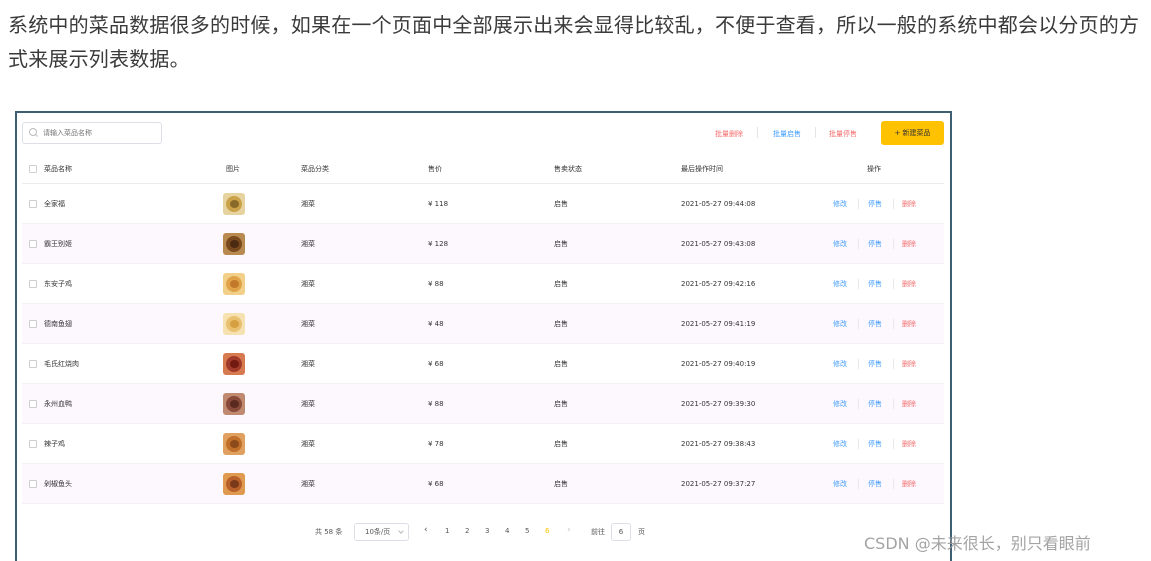 The height and width of the screenshot is (561, 1151). I want to click on goto-page-input: 6, so click(621, 532).